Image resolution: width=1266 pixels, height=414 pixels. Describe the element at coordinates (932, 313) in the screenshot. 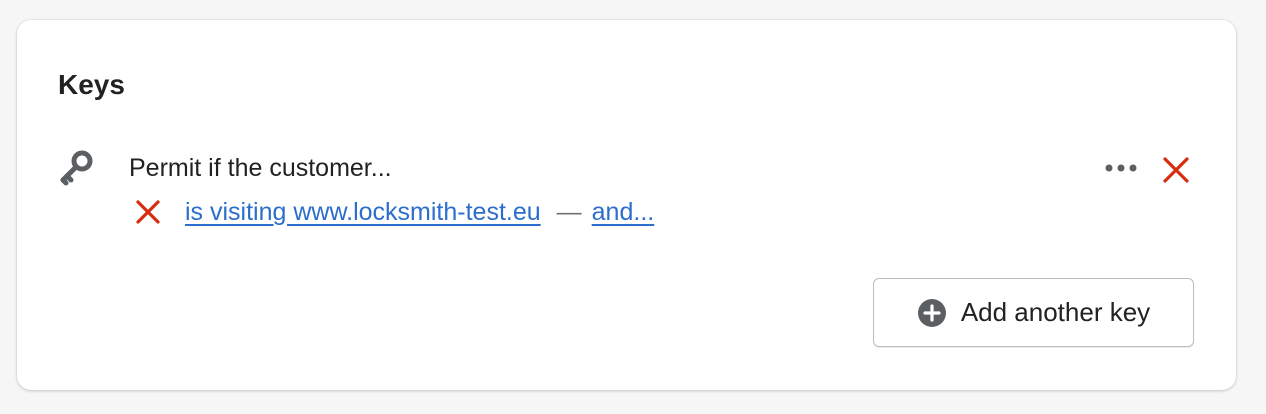

I see `plus-circle-icon` at that location.